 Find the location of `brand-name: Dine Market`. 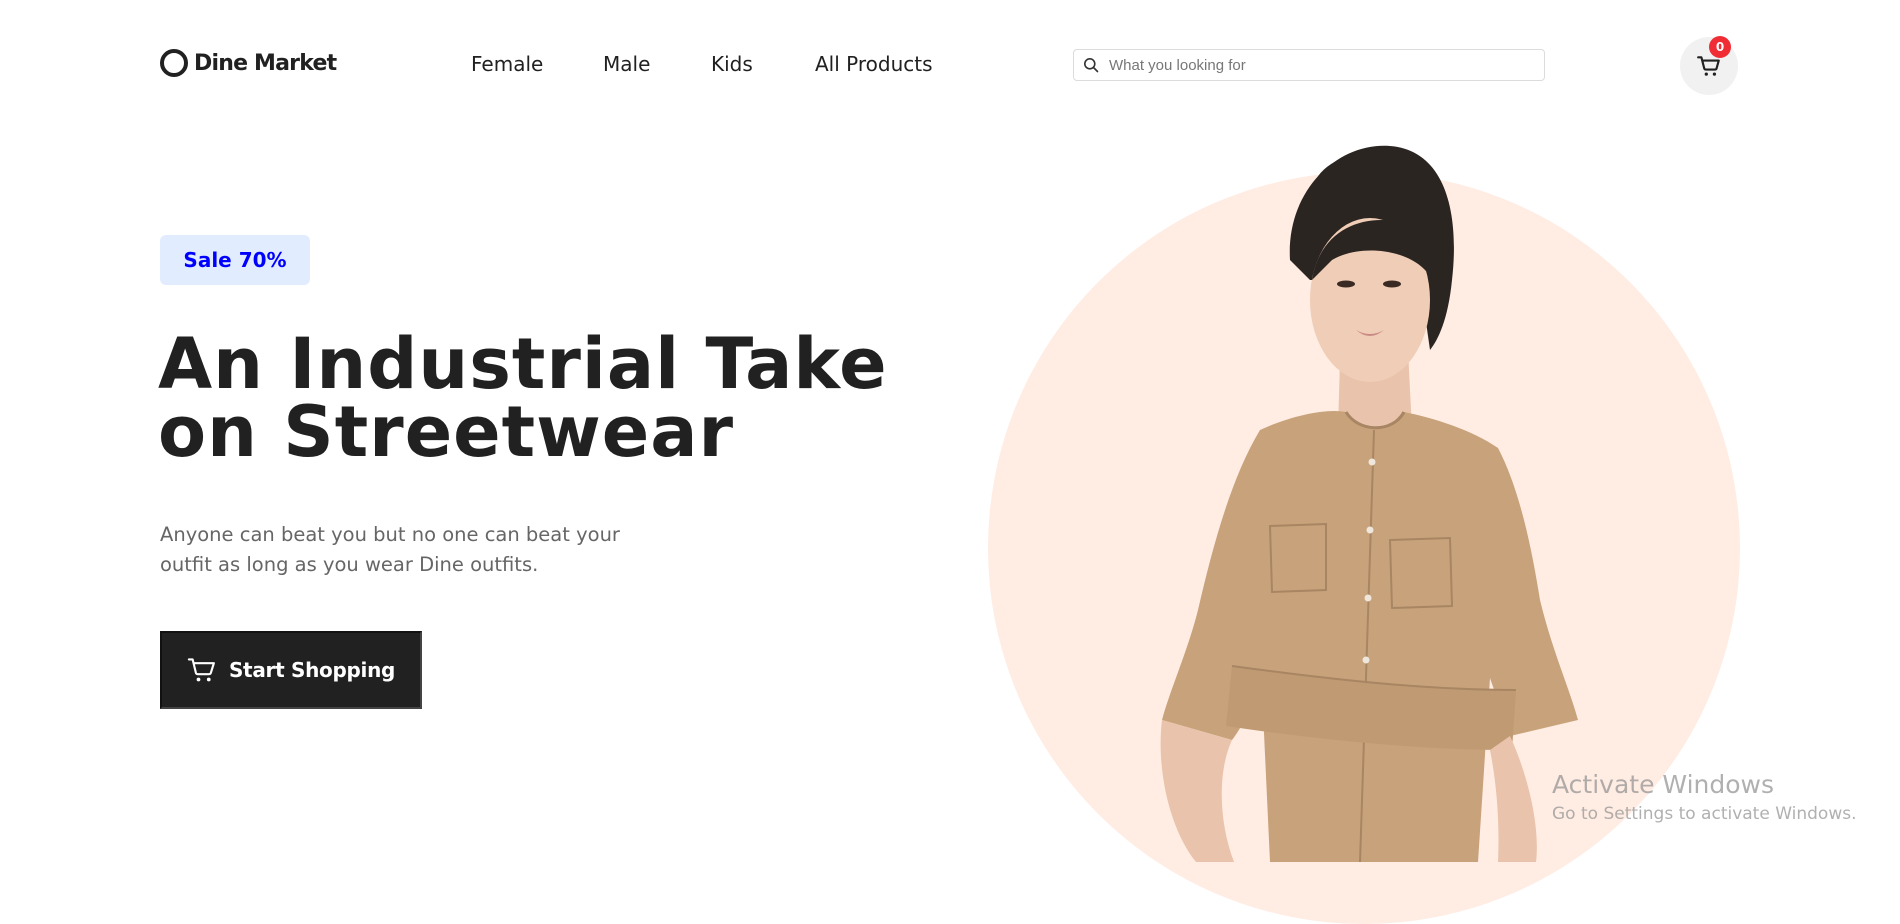

brand-name: Dine Market is located at coordinates (265, 63).